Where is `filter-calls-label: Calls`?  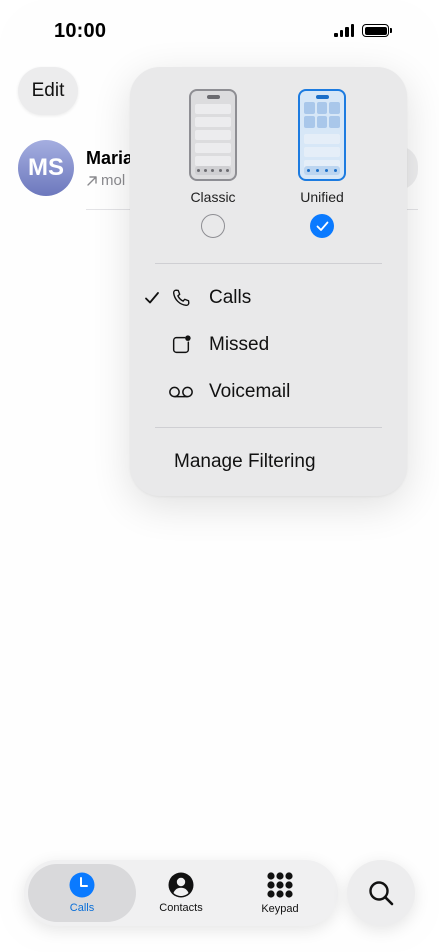
filter-calls-label: Calls is located at coordinates (230, 297).